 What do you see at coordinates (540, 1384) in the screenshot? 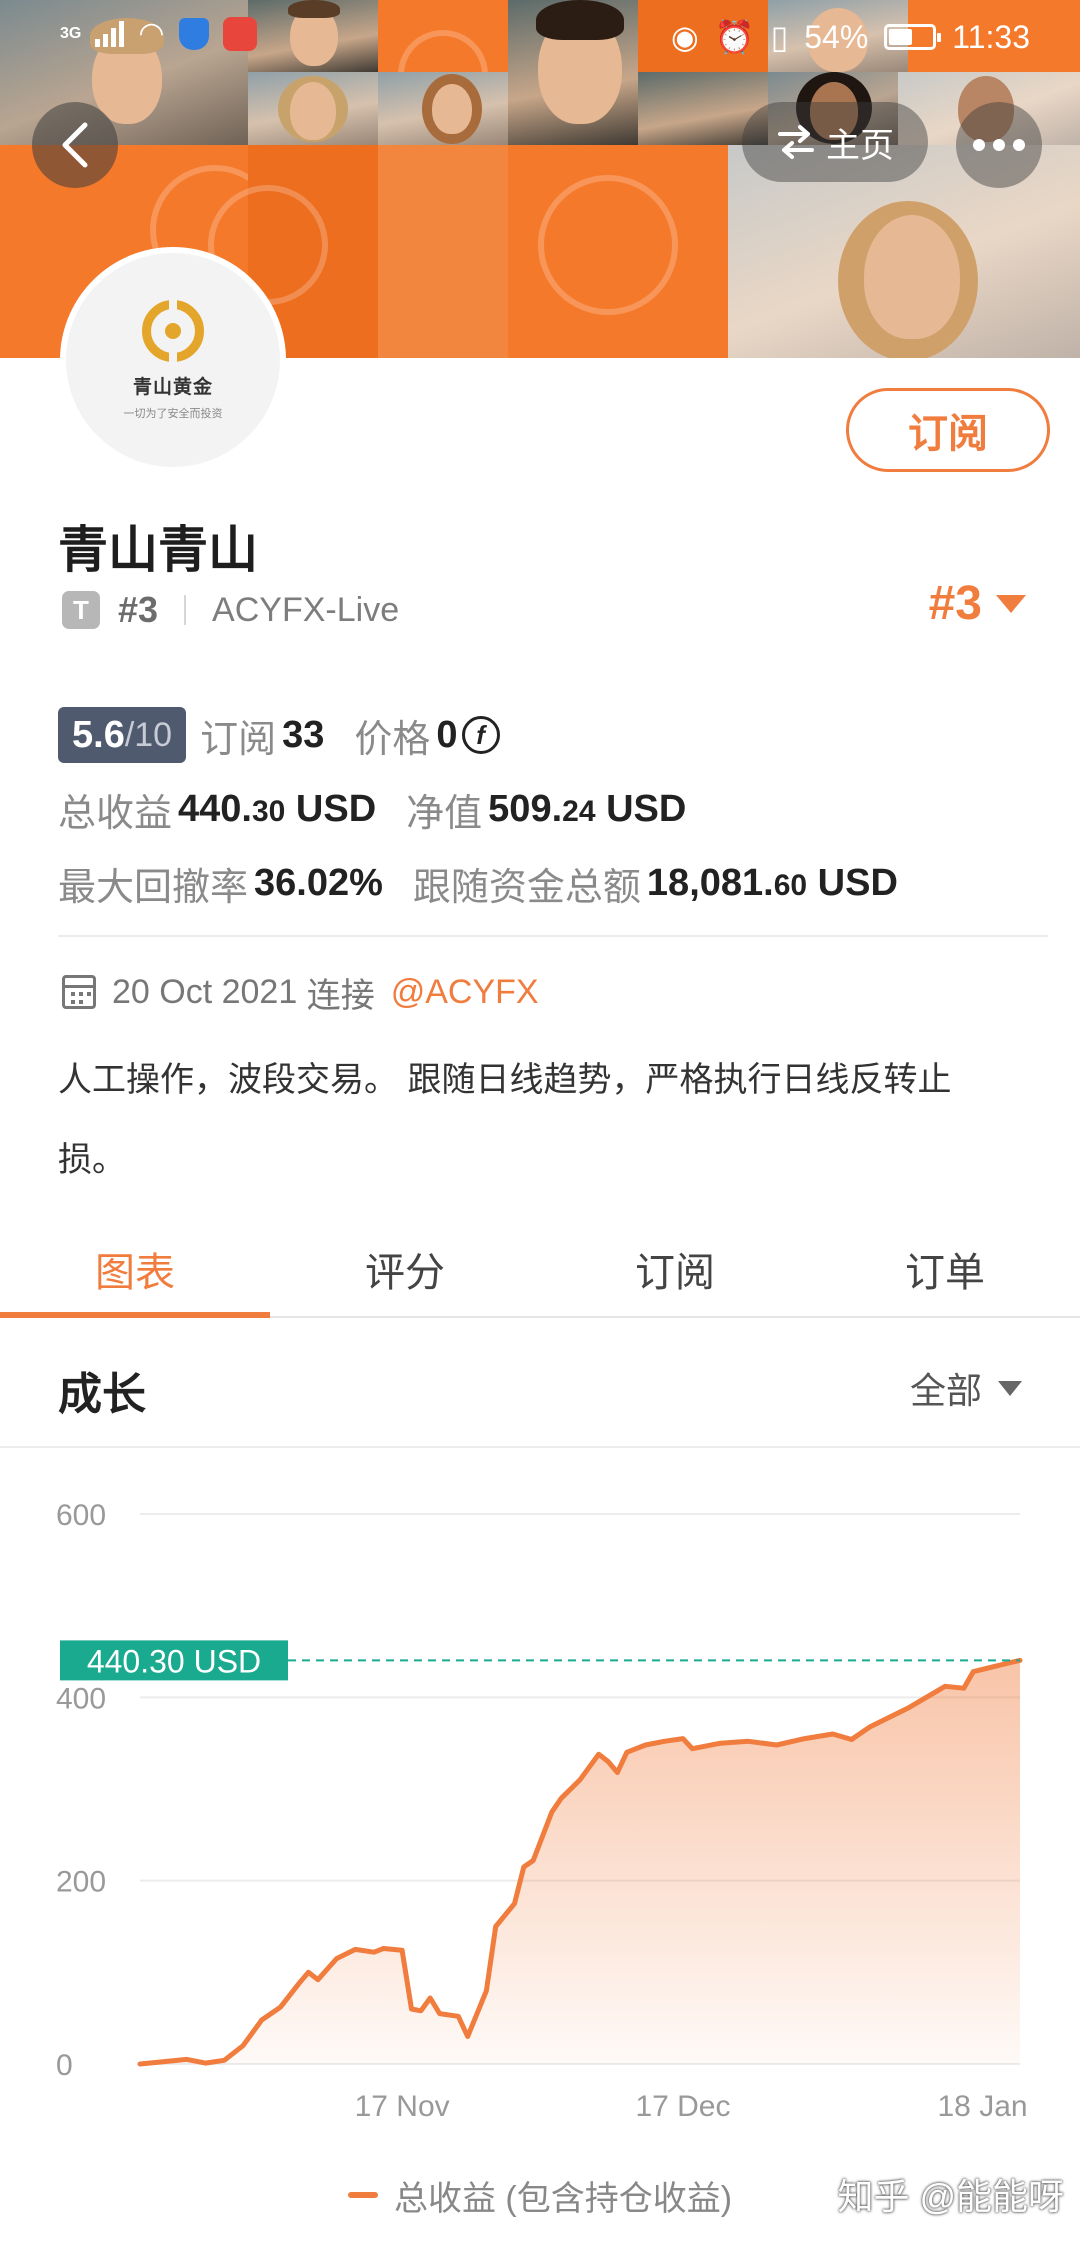
I see `growth-header: 成长 全部` at bounding box center [540, 1384].